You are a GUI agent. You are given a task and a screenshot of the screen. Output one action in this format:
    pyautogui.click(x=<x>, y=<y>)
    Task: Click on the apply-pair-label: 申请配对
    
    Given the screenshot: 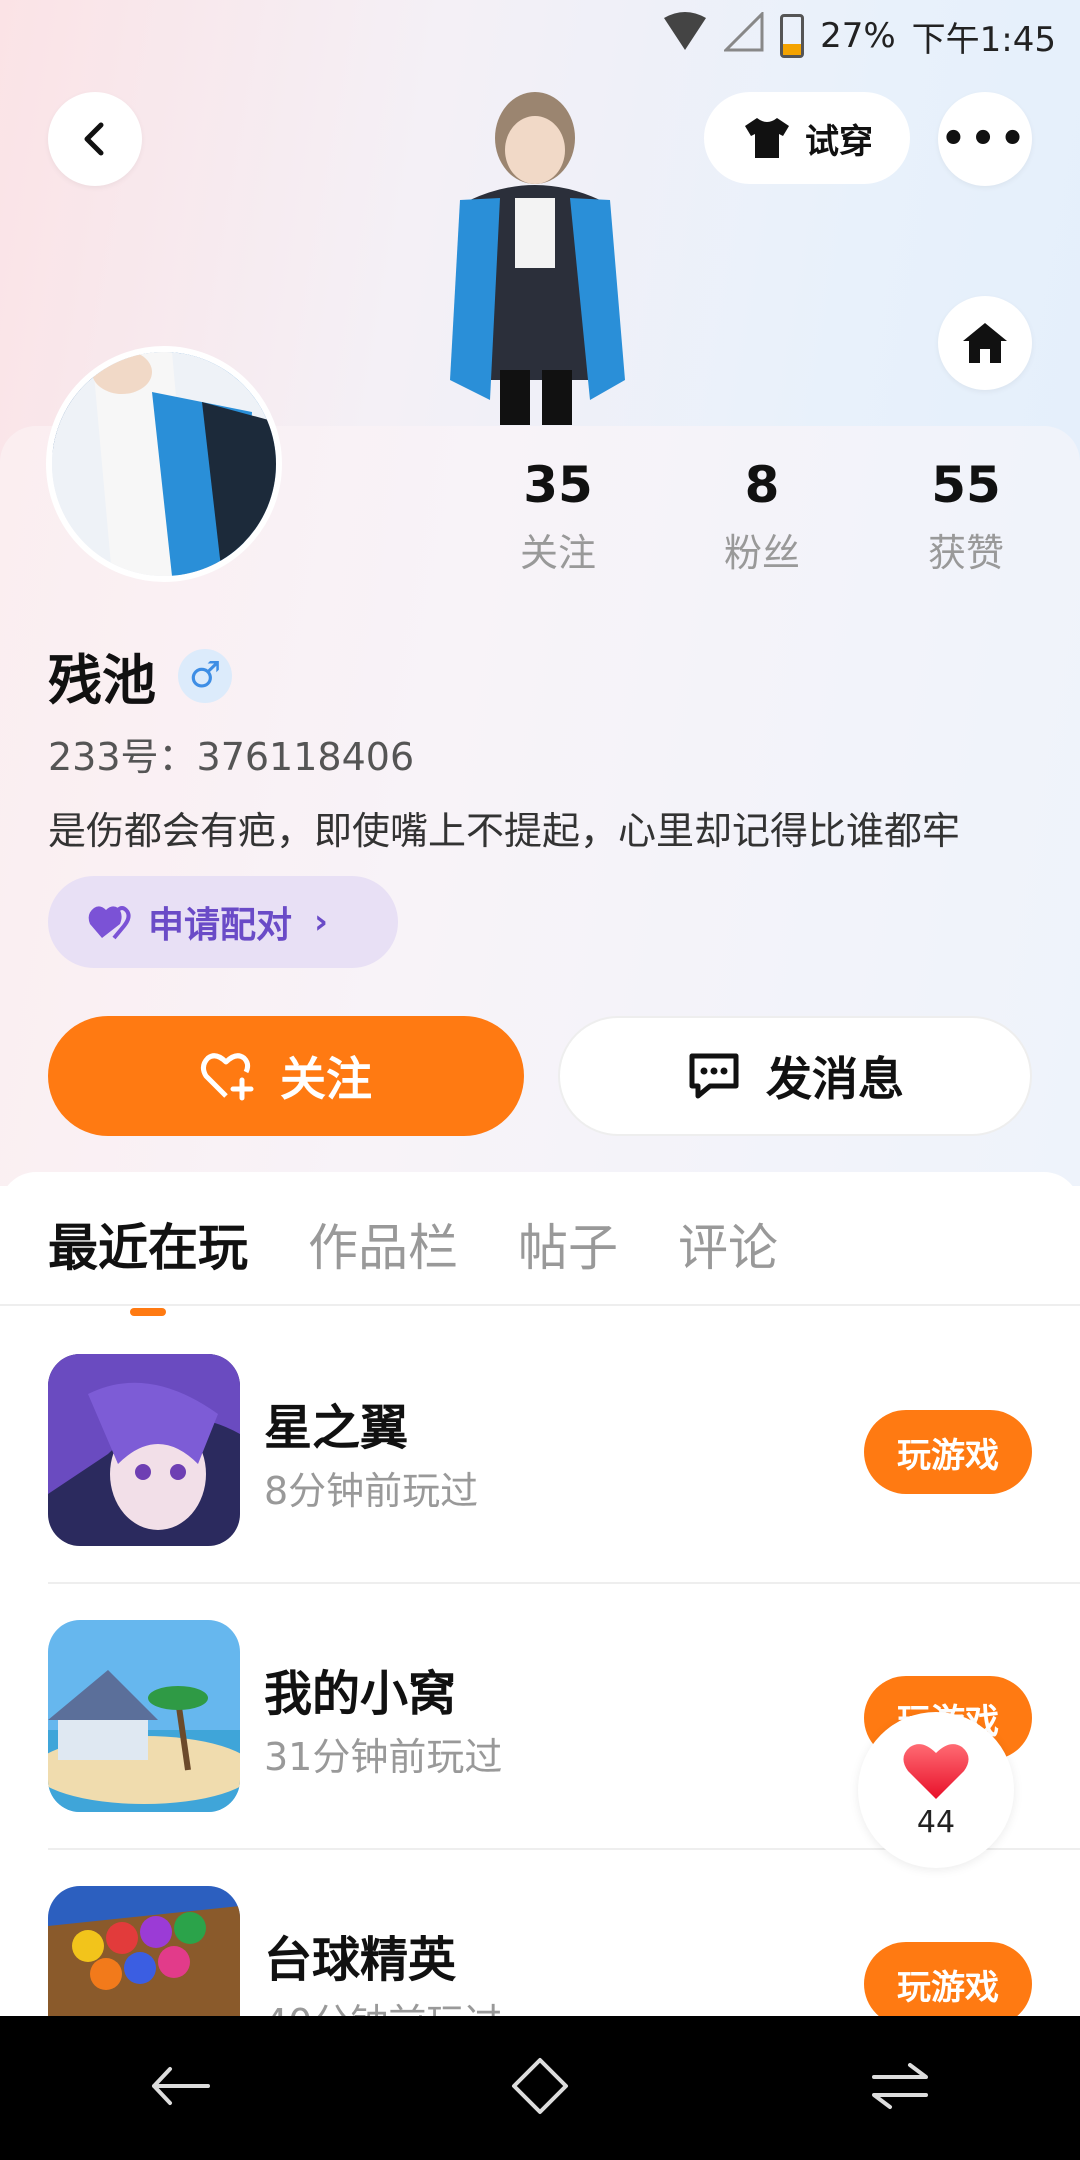 What is the action you would take?
    pyautogui.click(x=220, y=925)
    